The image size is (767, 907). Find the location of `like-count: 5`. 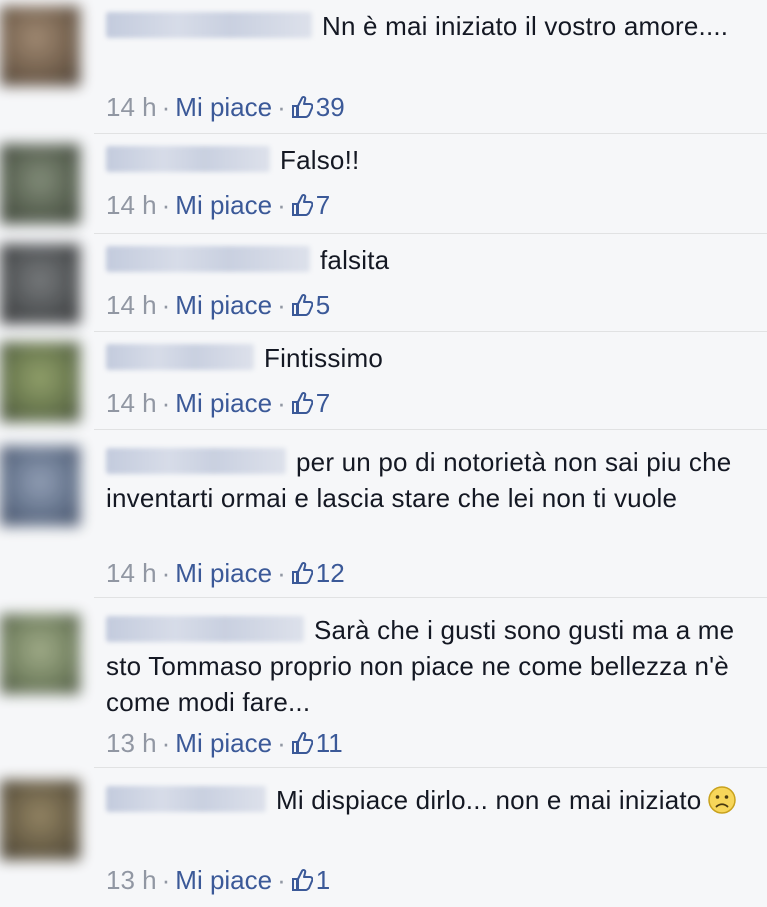

like-count: 5 is located at coordinates (310, 305).